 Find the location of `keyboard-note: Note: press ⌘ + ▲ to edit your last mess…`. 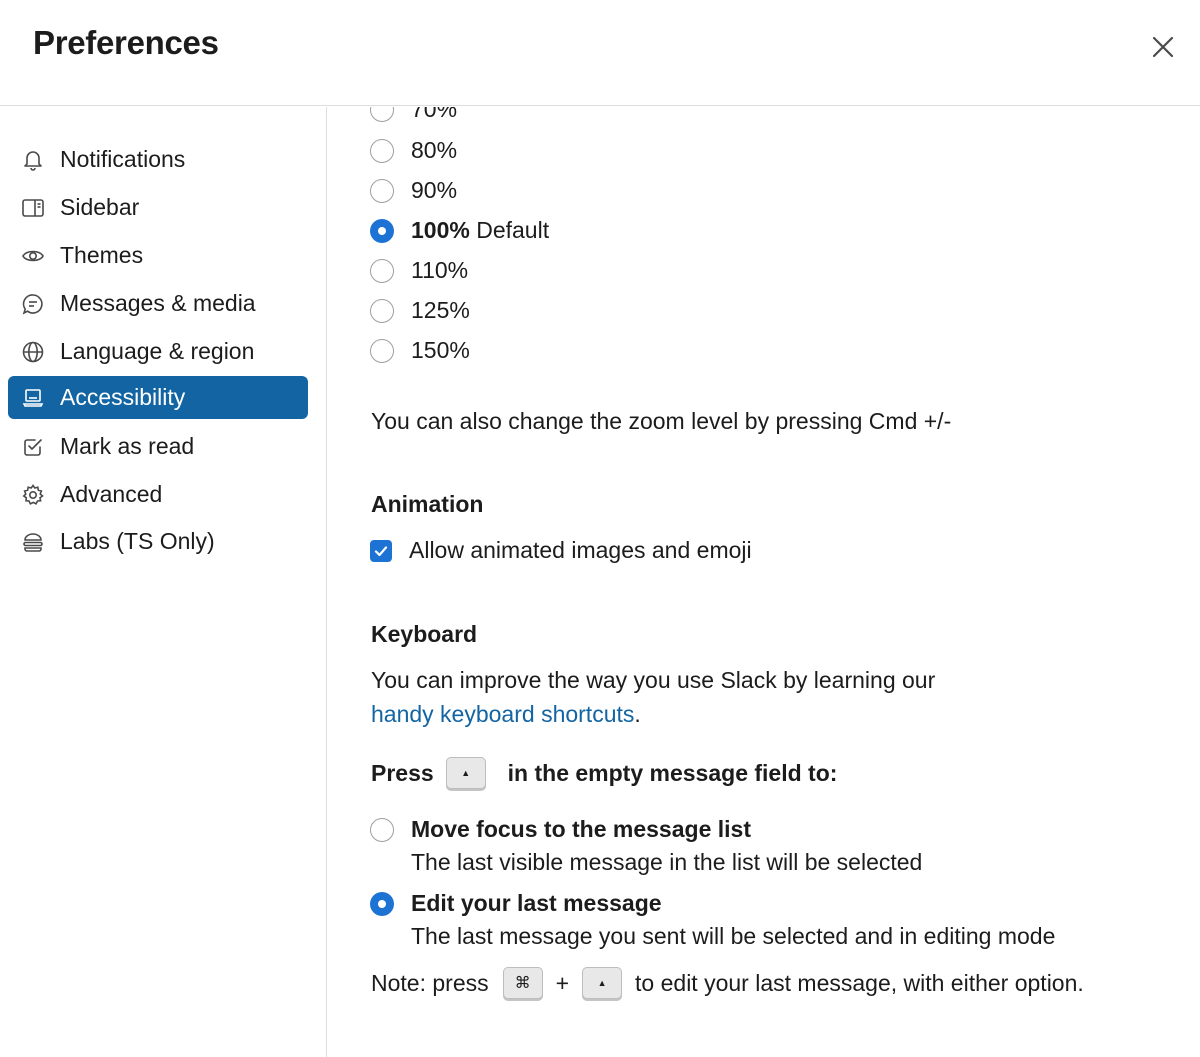

keyboard-note: Note: press ⌘ + ▲ to edit your last mess… is located at coordinates (727, 983).